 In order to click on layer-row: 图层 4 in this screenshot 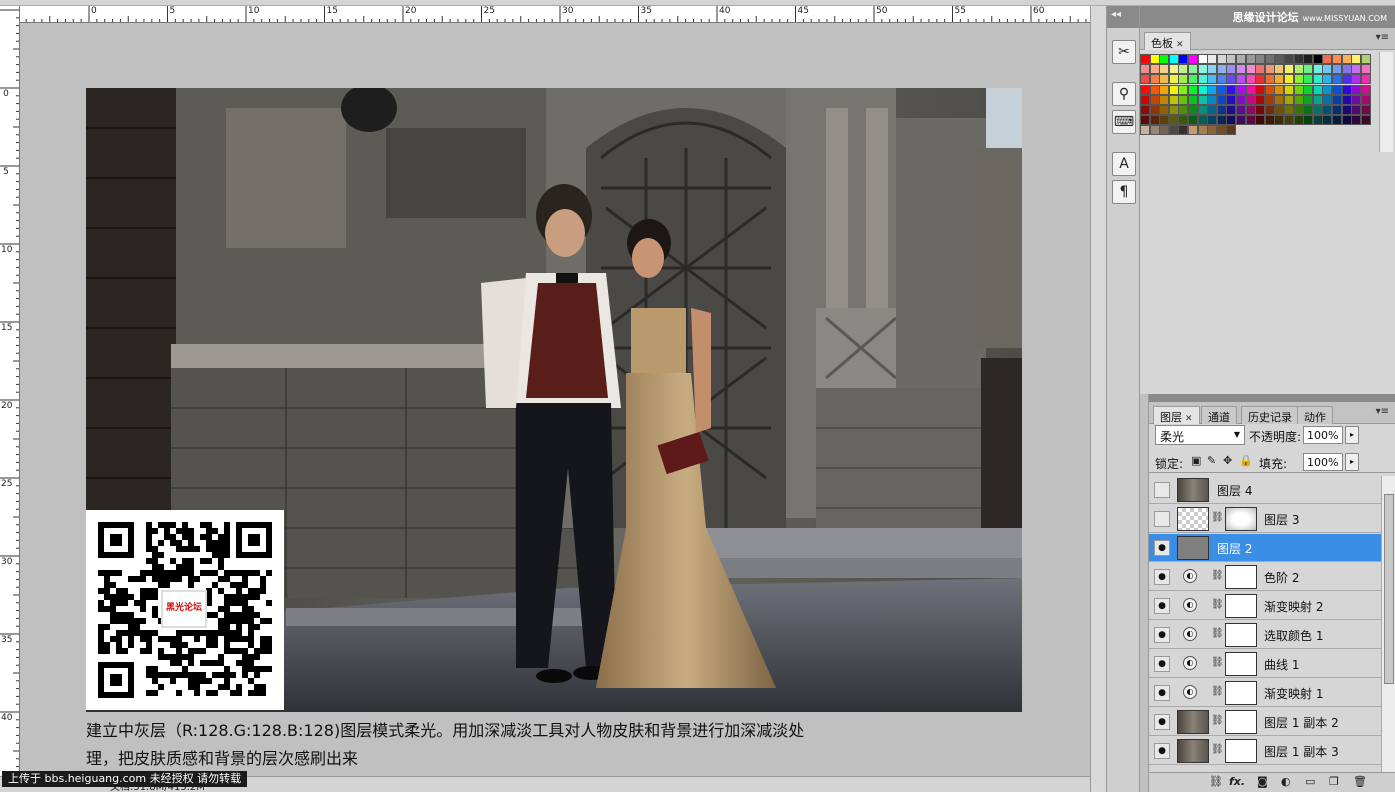, I will do `click(1265, 490)`.